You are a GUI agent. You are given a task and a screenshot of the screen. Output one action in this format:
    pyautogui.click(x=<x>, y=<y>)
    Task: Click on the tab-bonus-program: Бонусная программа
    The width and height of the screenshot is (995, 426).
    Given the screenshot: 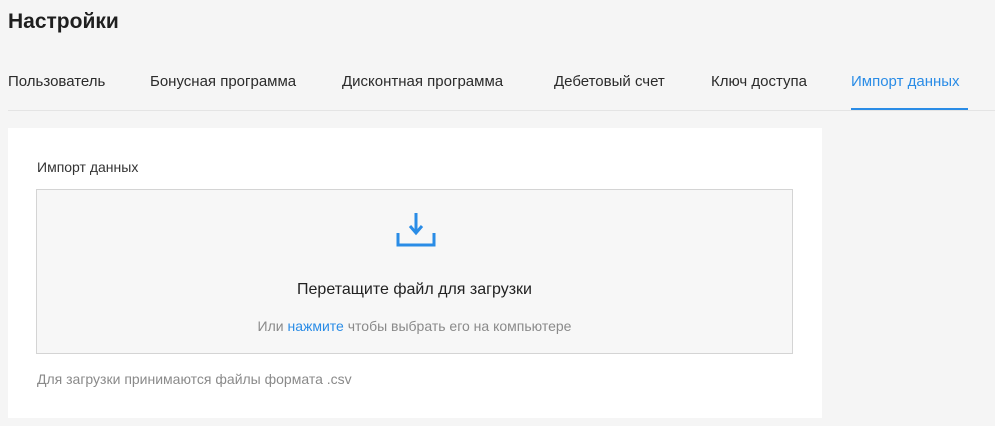 What is the action you would take?
    pyautogui.click(x=223, y=89)
    